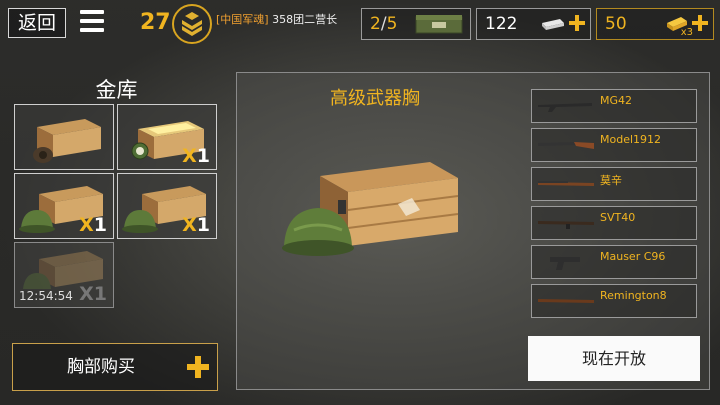 Image resolution: width=720 pixels, height=405 pixels. I want to click on player-name: [中国军魂] 358团二营长, so click(276, 19).